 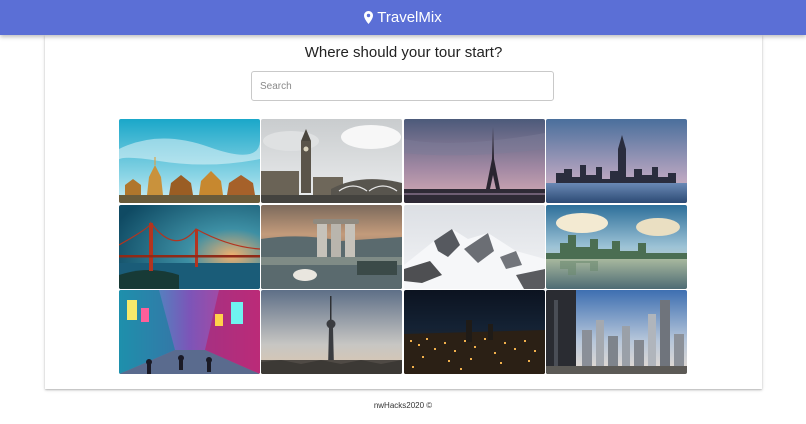 What do you see at coordinates (402, 86) in the screenshot?
I see `search-input` at bounding box center [402, 86].